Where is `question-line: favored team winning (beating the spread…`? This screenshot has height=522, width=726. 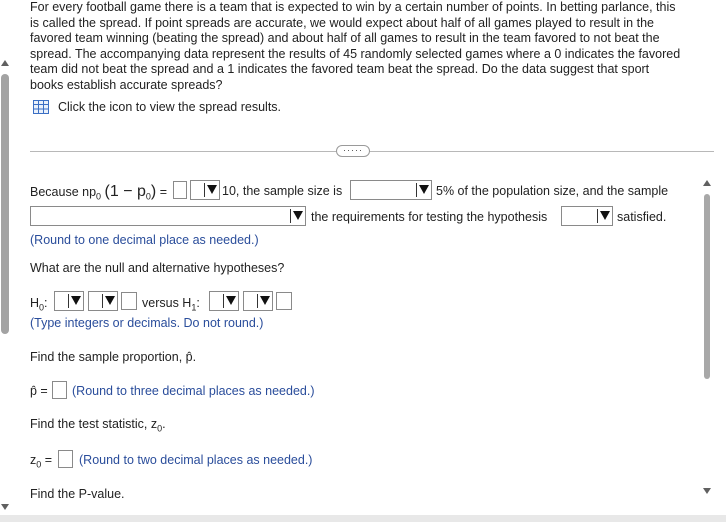
question-line: favored team winning (beating the spread… is located at coordinates (345, 38).